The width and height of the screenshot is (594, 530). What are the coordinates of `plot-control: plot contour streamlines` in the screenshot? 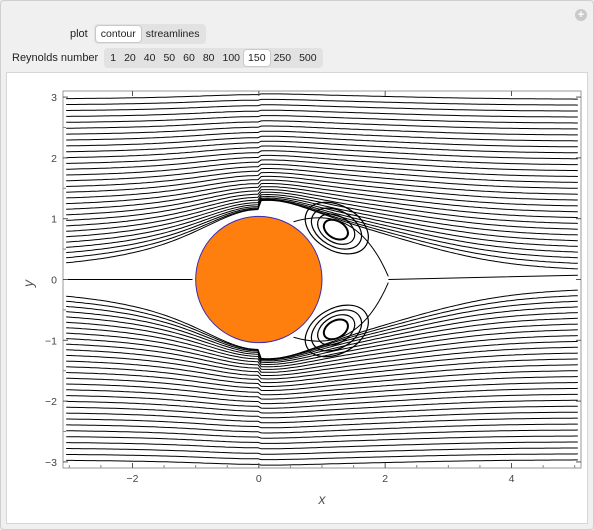 It's located at (138, 34).